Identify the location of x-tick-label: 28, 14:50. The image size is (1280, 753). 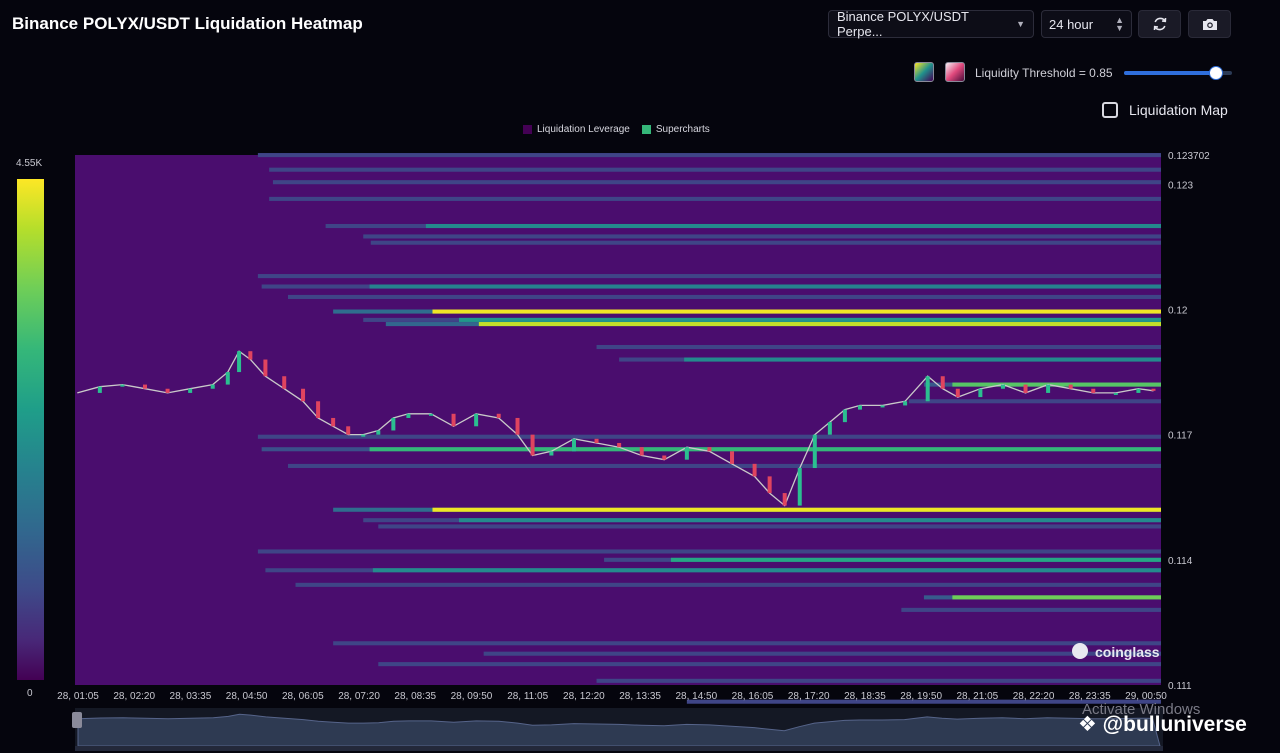
(696, 696).